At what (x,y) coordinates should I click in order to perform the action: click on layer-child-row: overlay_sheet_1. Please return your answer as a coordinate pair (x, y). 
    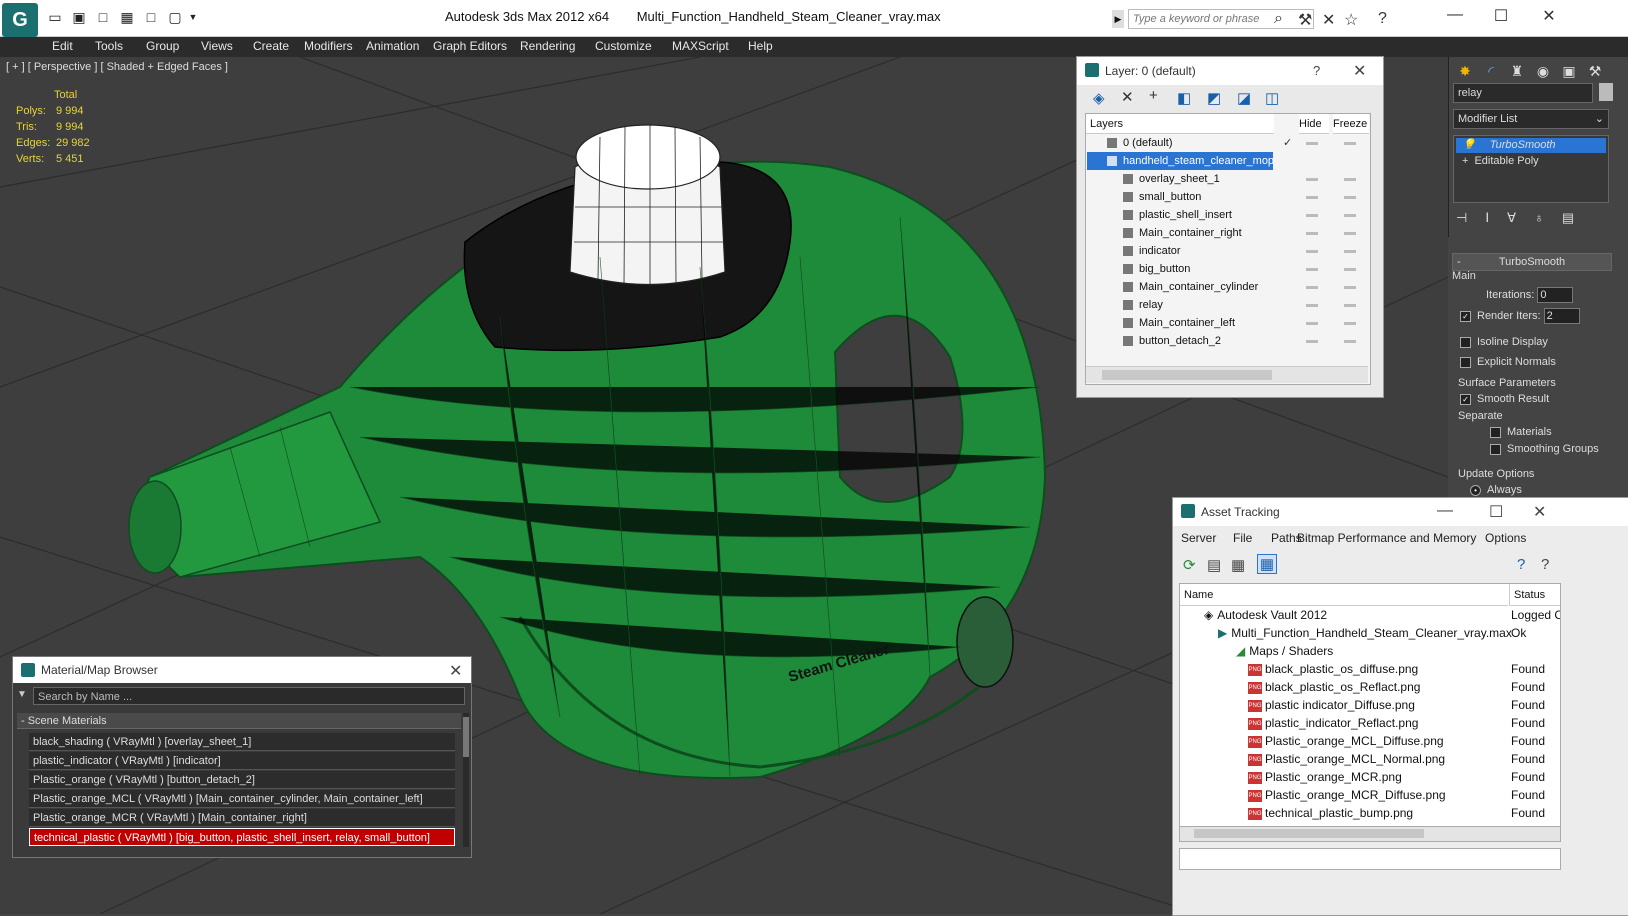
    Looking at the image, I should click on (1227, 179).